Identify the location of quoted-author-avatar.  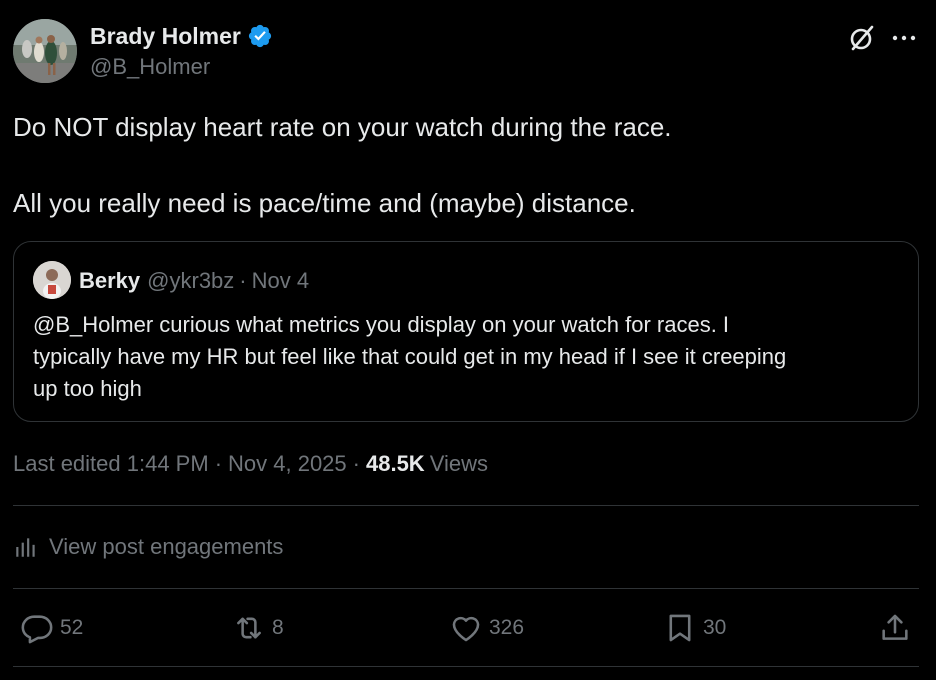
(52, 280).